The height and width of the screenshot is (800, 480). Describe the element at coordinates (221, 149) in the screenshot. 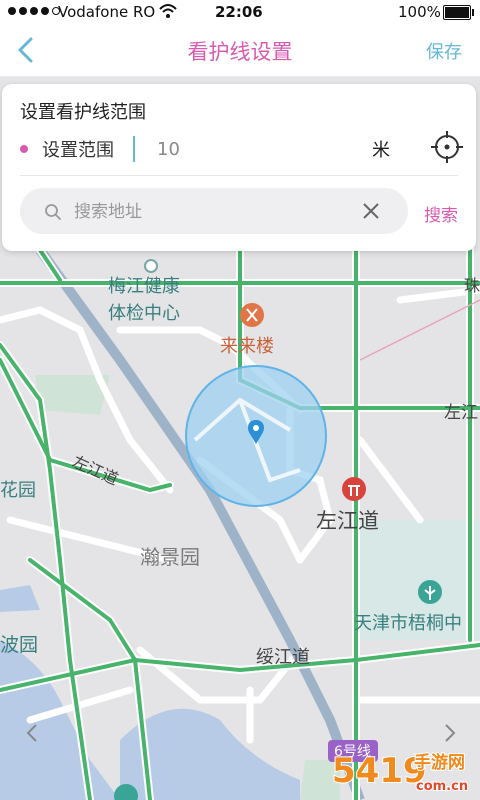

I see `range-input` at that location.